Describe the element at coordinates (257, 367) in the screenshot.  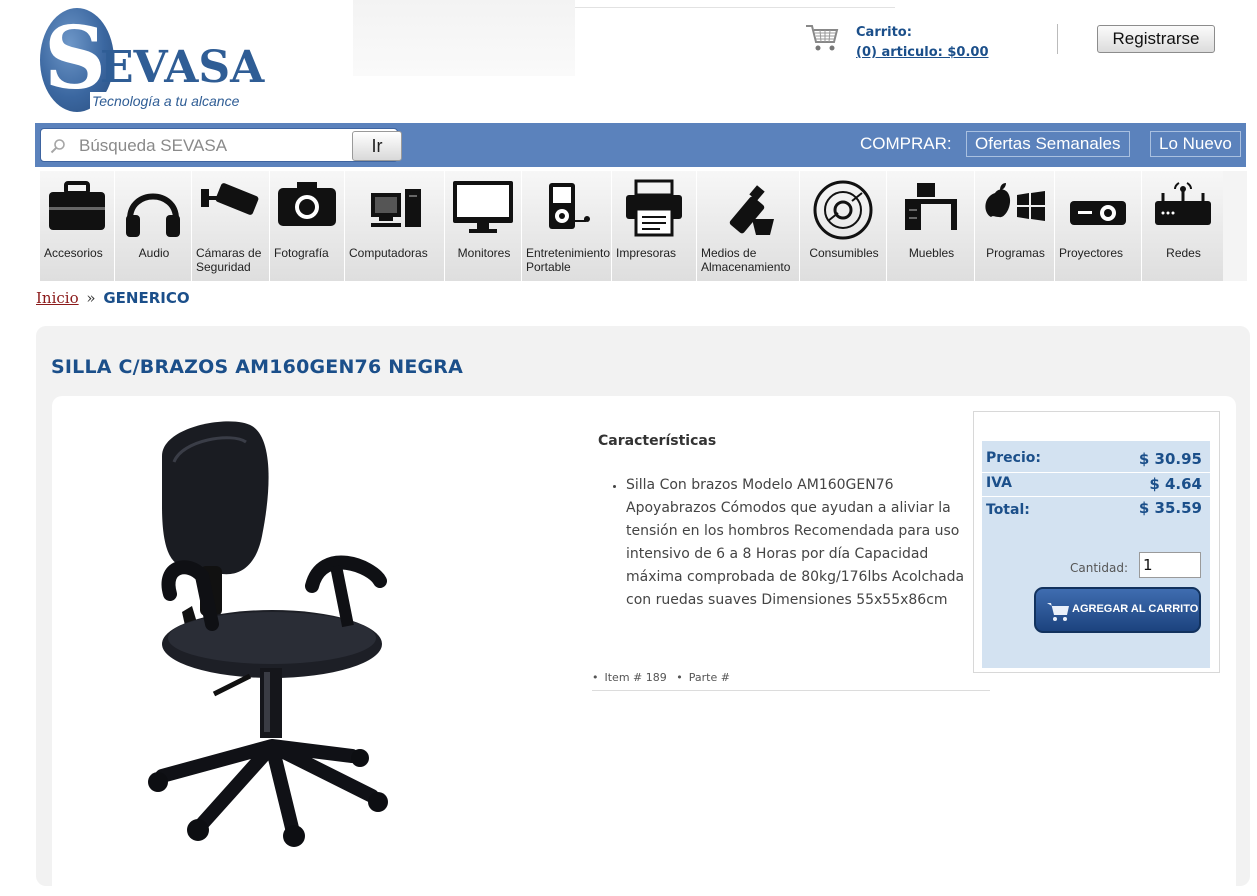
I see `product-title: SILLA C/BRAZOS AM160GEN76 NEGRA` at that location.